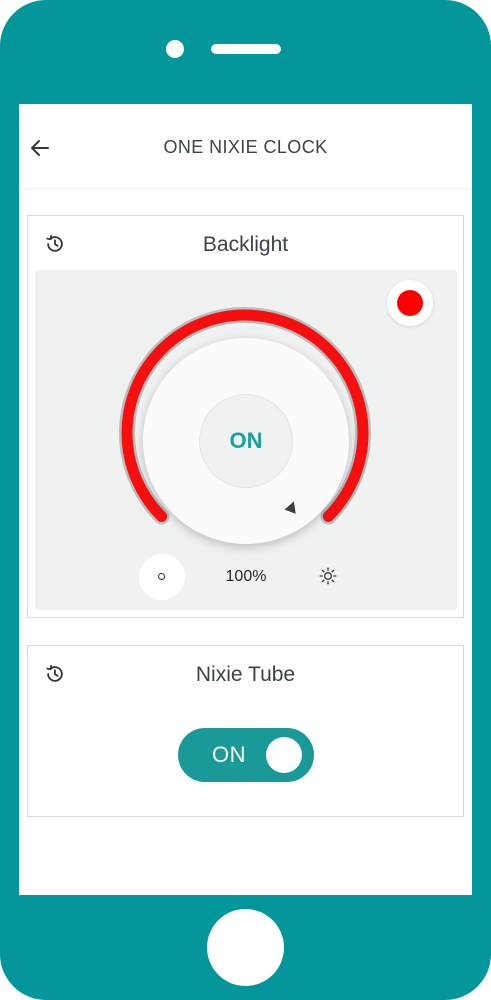 The height and width of the screenshot is (1000, 491). I want to click on power-button: ON, so click(246, 441).